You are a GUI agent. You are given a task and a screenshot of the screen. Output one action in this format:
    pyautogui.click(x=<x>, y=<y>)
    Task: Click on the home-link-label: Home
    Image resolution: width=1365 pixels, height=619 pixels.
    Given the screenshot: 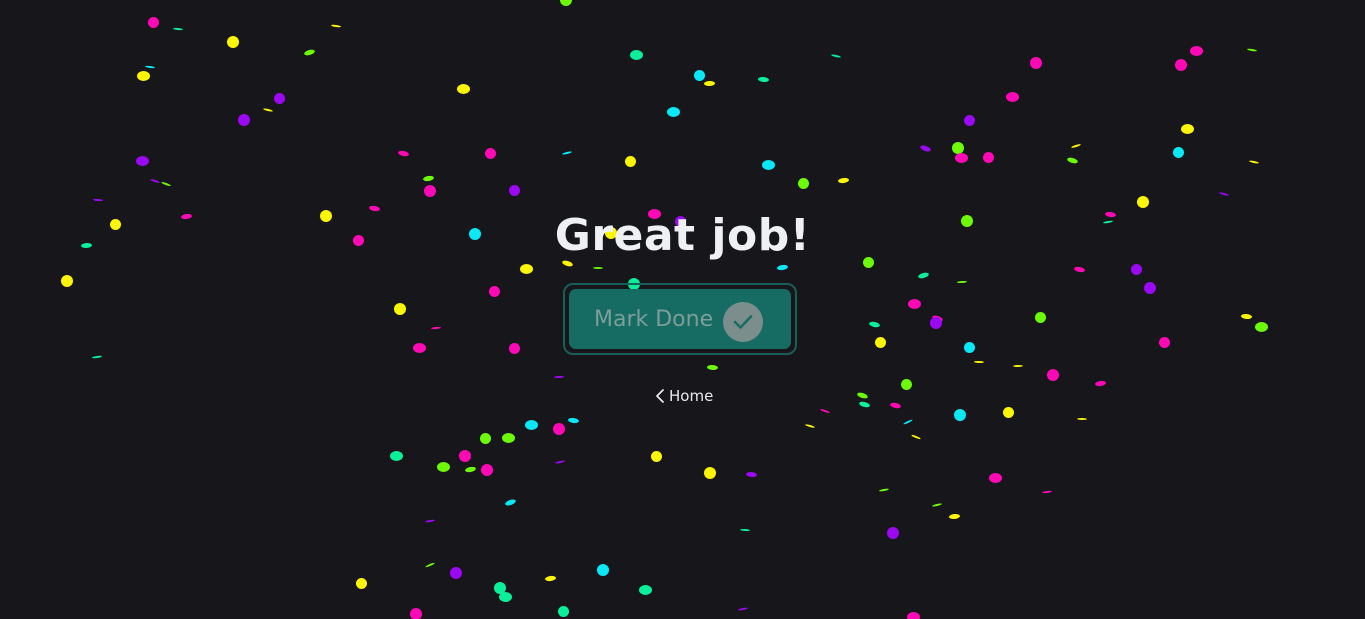 What is the action you would take?
    pyautogui.click(x=691, y=396)
    